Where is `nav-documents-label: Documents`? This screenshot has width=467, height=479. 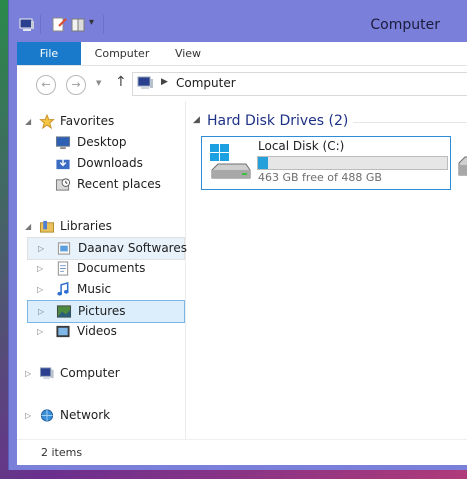
nav-documents-label: Documents is located at coordinates (111, 268).